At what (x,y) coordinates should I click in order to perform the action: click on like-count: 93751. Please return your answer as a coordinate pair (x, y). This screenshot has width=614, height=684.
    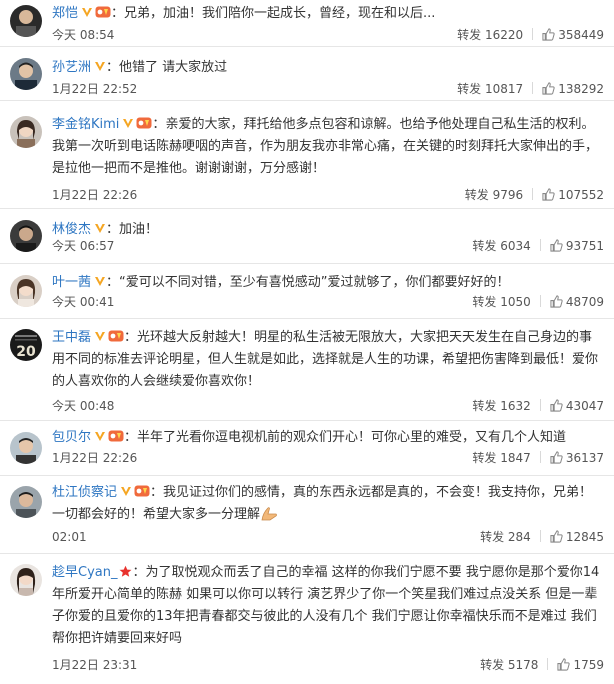
    Looking at the image, I should click on (584, 246).